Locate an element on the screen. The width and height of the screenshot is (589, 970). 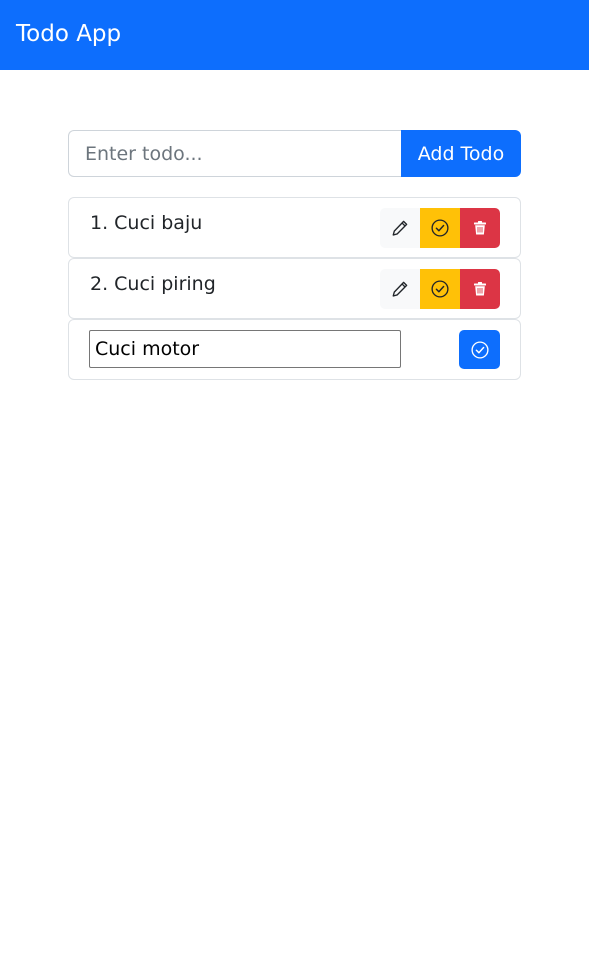
todo-item-text: 2. Cuci piring is located at coordinates (153, 284).